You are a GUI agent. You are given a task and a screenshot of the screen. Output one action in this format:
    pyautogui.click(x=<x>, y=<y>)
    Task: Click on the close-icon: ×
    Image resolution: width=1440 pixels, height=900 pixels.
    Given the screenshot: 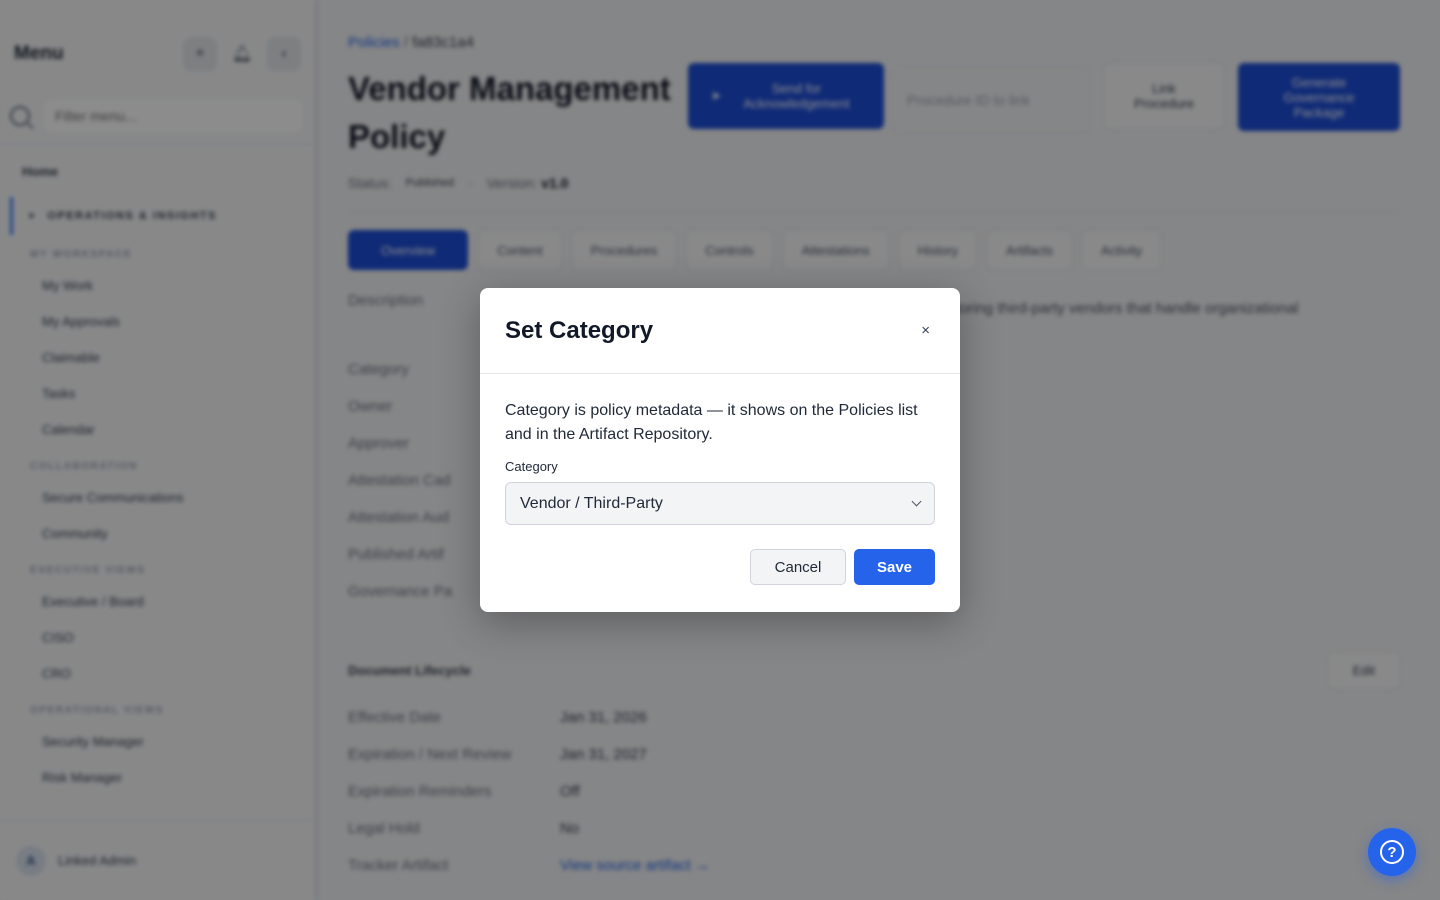 What is the action you would take?
    pyautogui.click(x=925, y=330)
    